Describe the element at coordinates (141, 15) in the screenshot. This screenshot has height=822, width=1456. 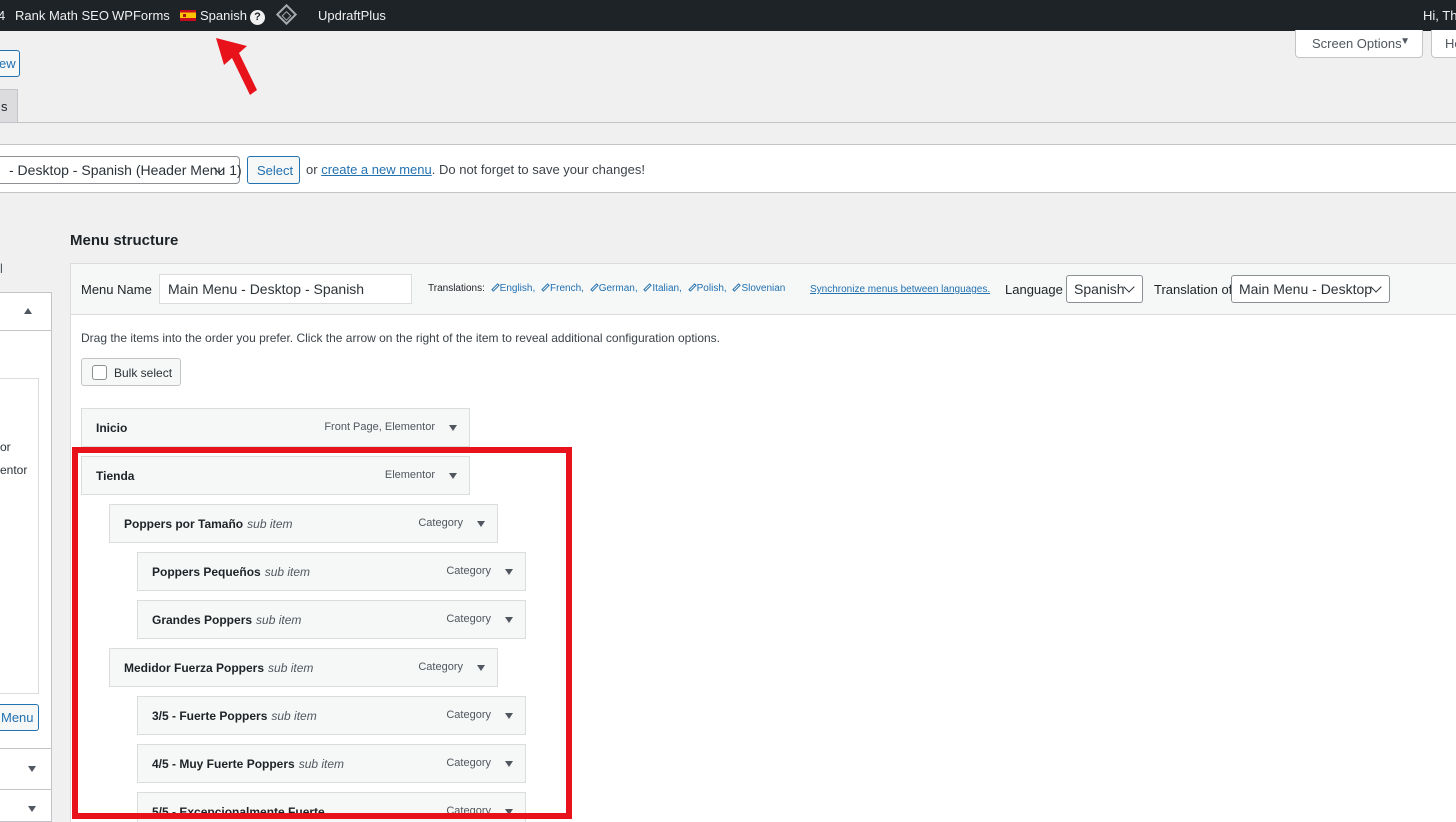
I see `admin-bar-wpforms: WPForms` at that location.